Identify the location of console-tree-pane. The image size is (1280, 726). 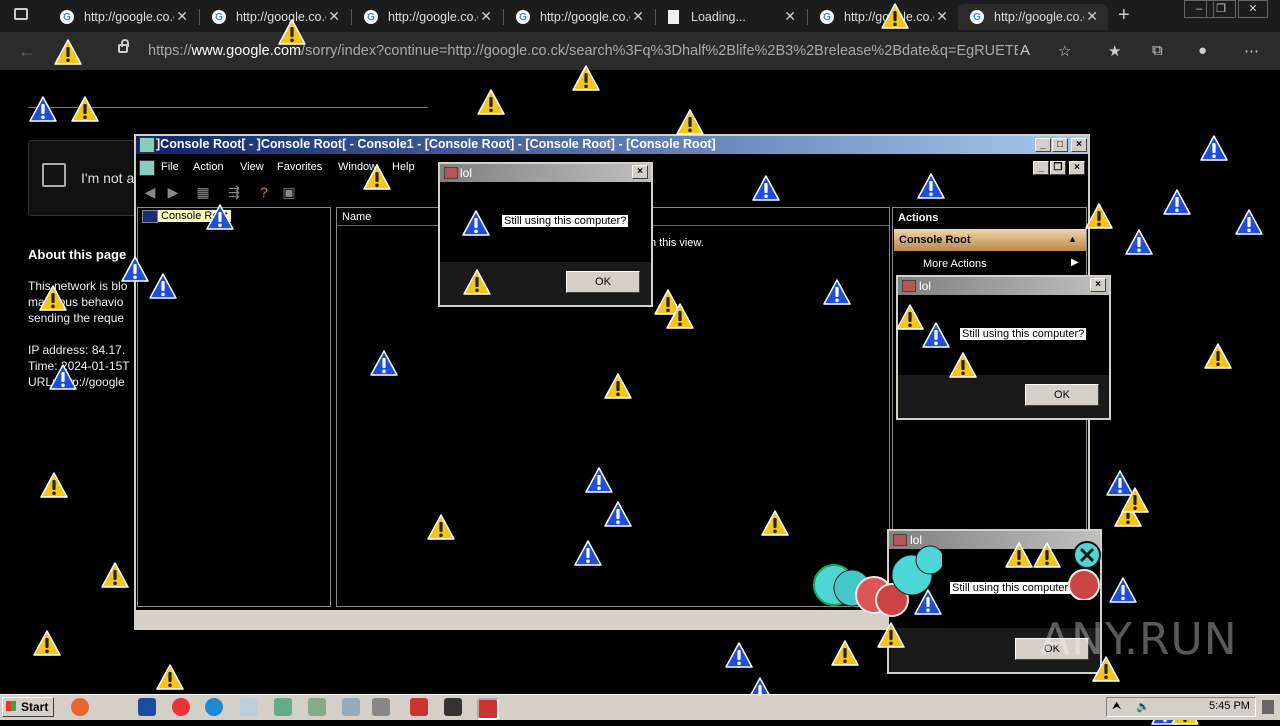
(234, 407).